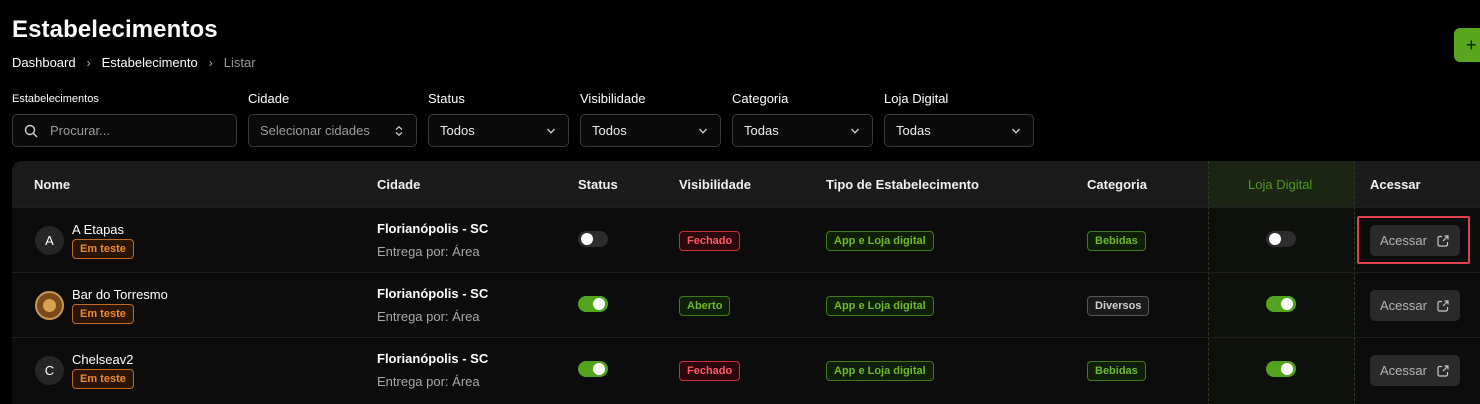 The width and height of the screenshot is (1480, 404). Describe the element at coordinates (705, 306) in the screenshot. I see `visibility-badge: Aberto` at that location.